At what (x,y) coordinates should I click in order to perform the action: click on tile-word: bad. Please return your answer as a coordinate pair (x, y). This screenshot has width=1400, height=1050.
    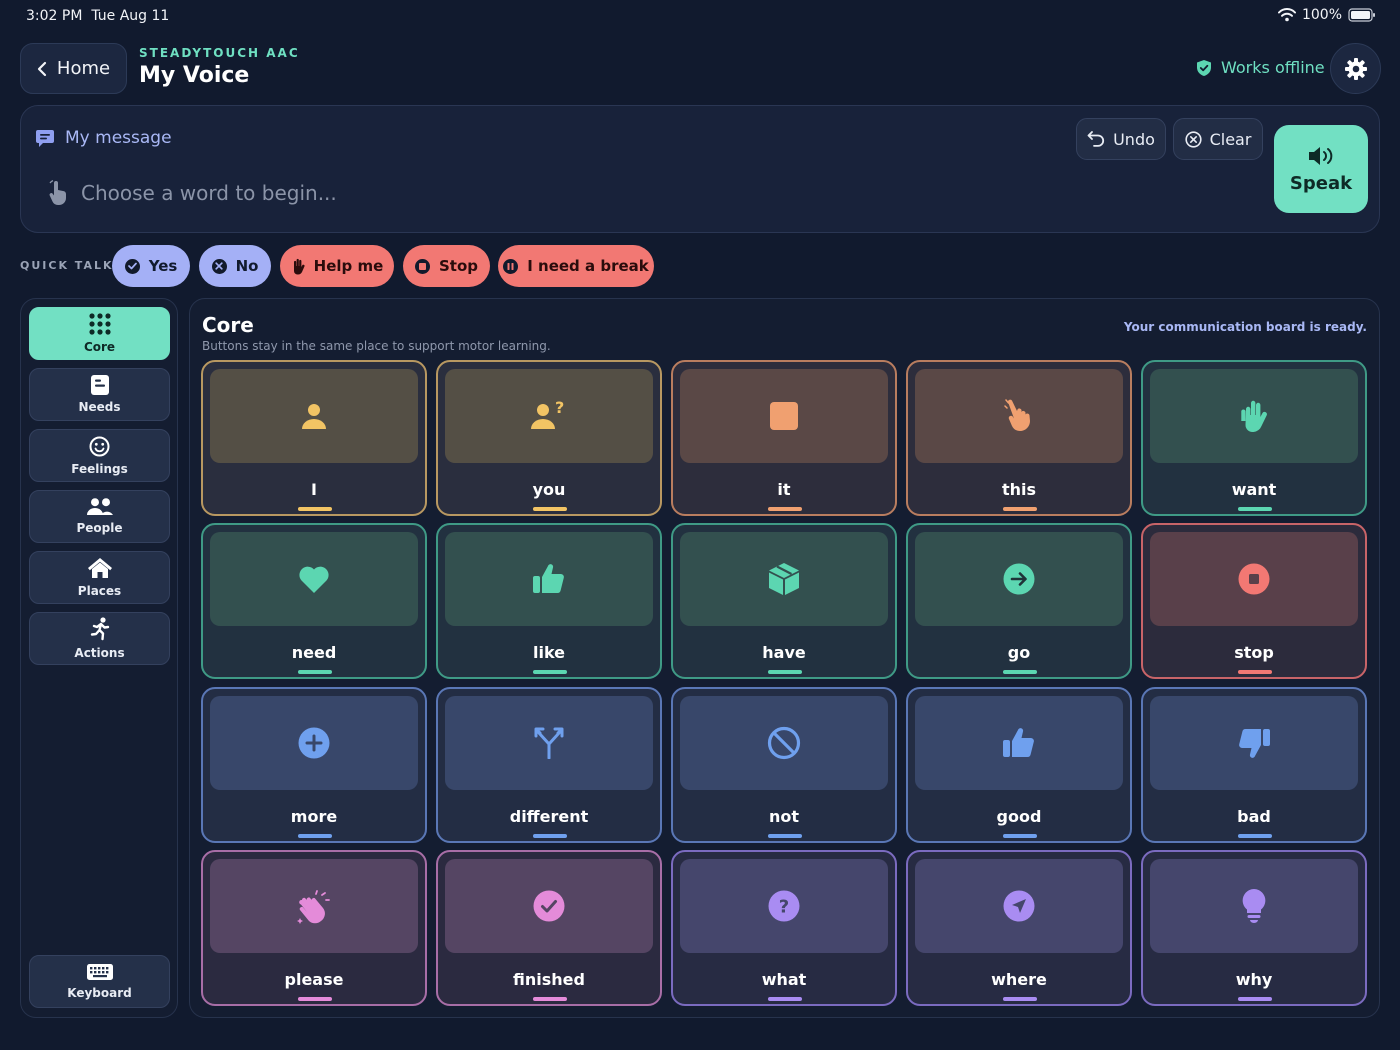
    Looking at the image, I should click on (1254, 816).